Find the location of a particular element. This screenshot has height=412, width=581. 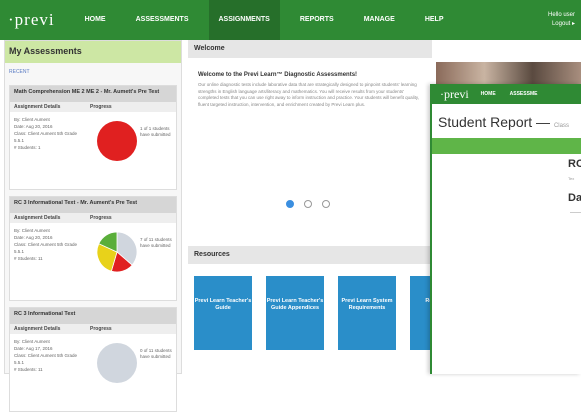

recent-label: RECENT is located at coordinates (93, 72).